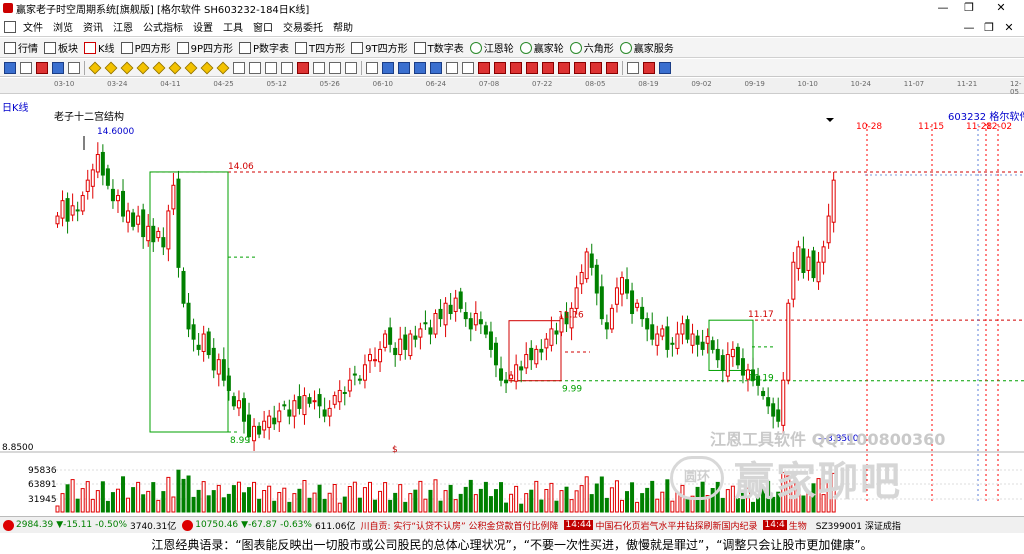 This screenshot has height=554, width=1024. Describe the element at coordinates (491, 47) in the screenshot. I see `toolbar-gann-wheel: 江恩轮` at that location.